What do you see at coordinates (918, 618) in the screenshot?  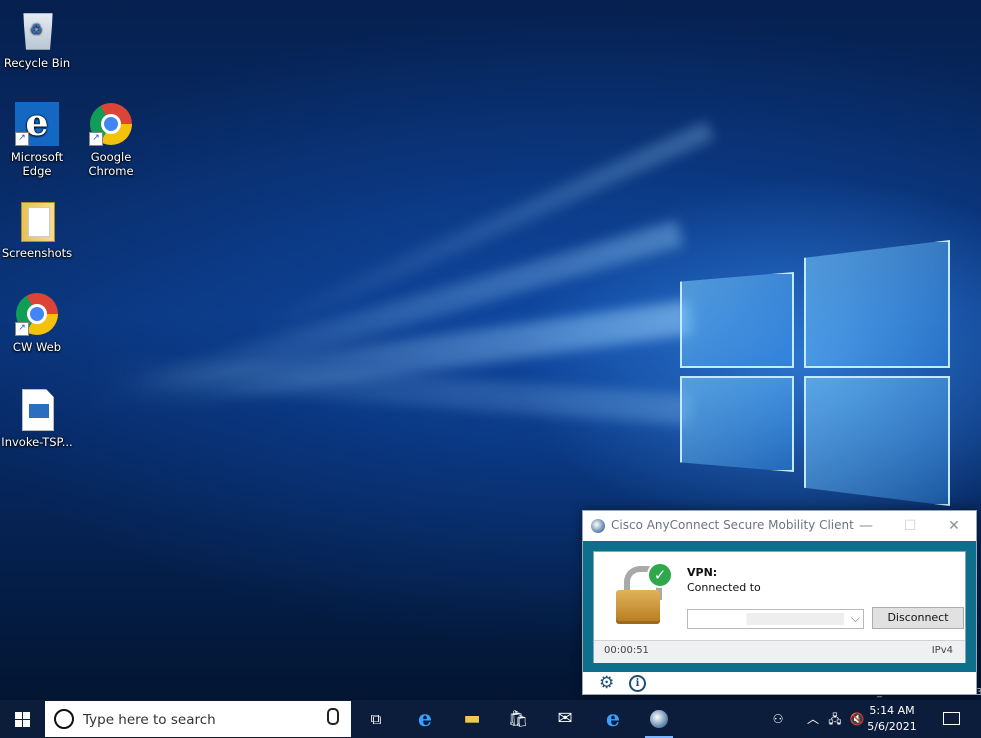 I see `disconnect-button: Disconnect` at bounding box center [918, 618].